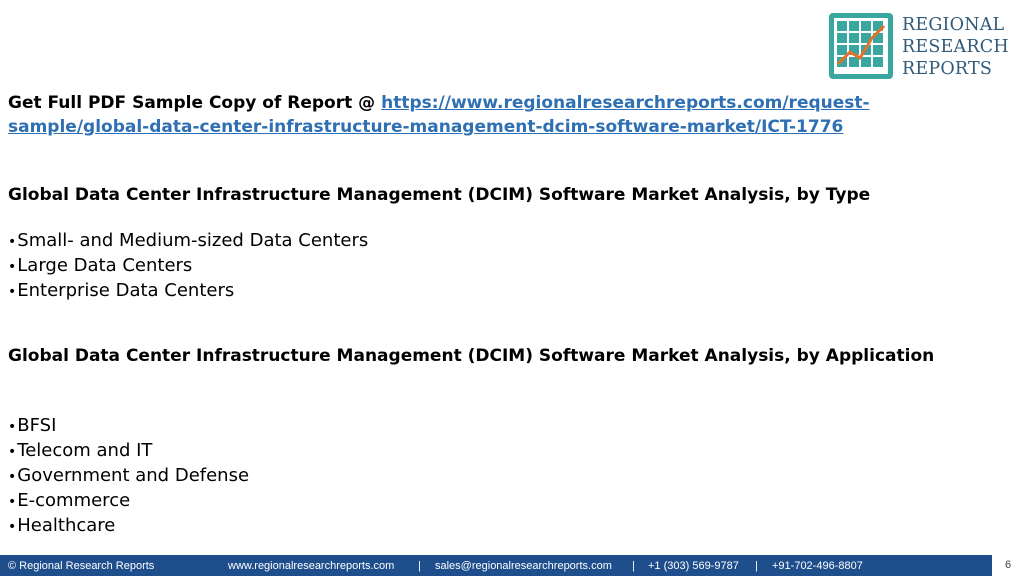  Describe the element at coordinates (188, 241) in the screenshot. I see `list-item: Small- and Medium-sized Data Centers` at that location.